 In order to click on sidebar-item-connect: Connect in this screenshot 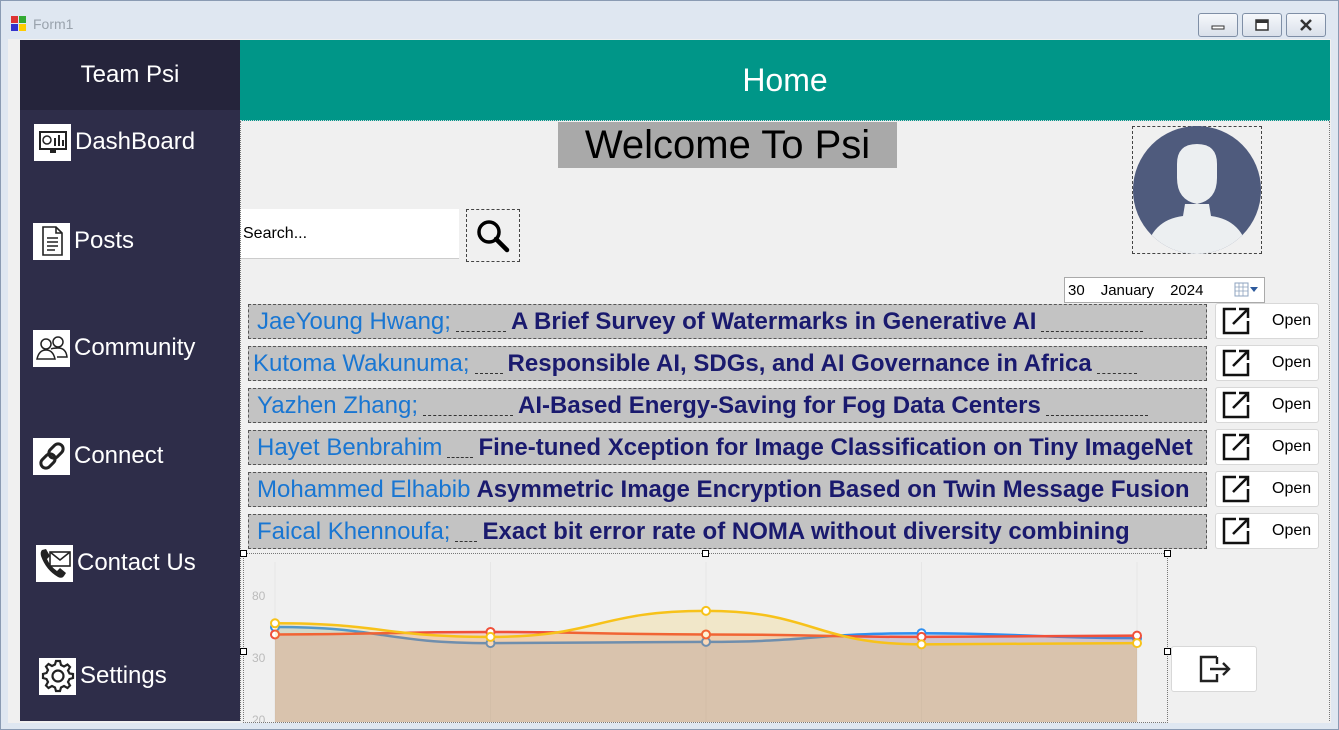, I will do `click(98, 456)`.